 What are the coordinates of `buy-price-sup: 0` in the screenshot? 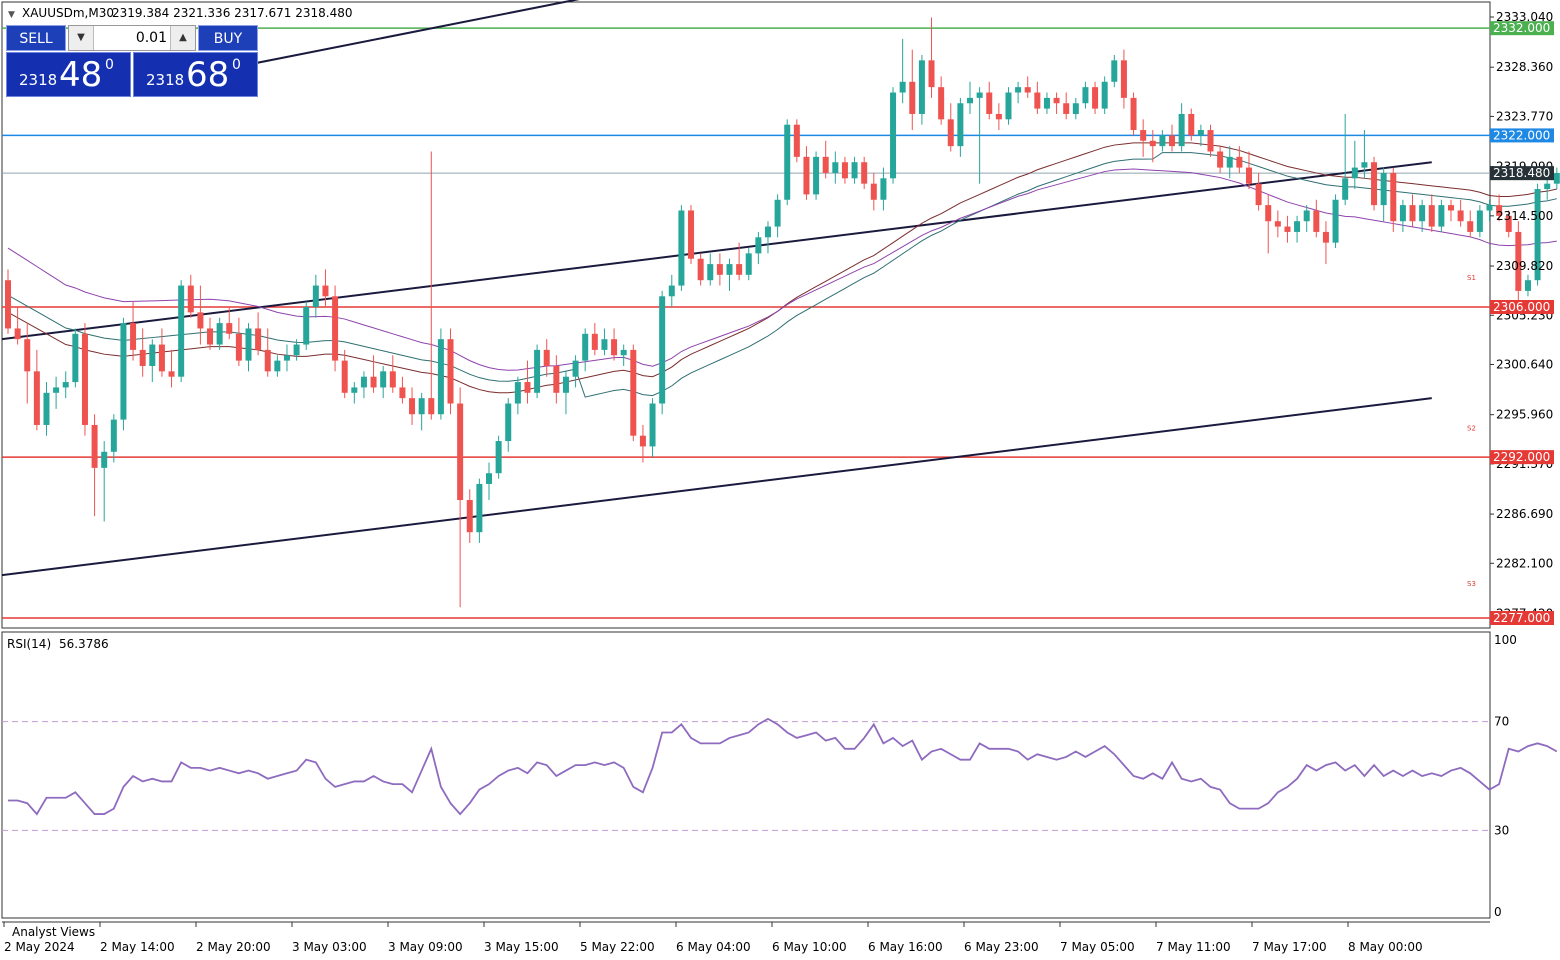 It's located at (236, 65).